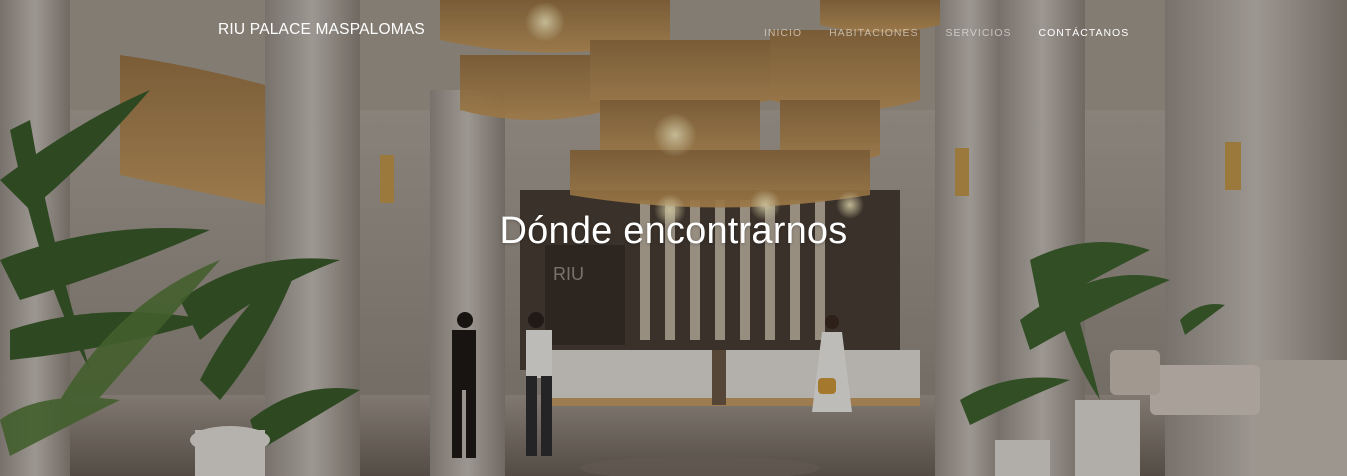 Image resolution: width=1347 pixels, height=476 pixels. I want to click on brand-logo-link: RIU PALACE MASPALOMAS, so click(321, 30).